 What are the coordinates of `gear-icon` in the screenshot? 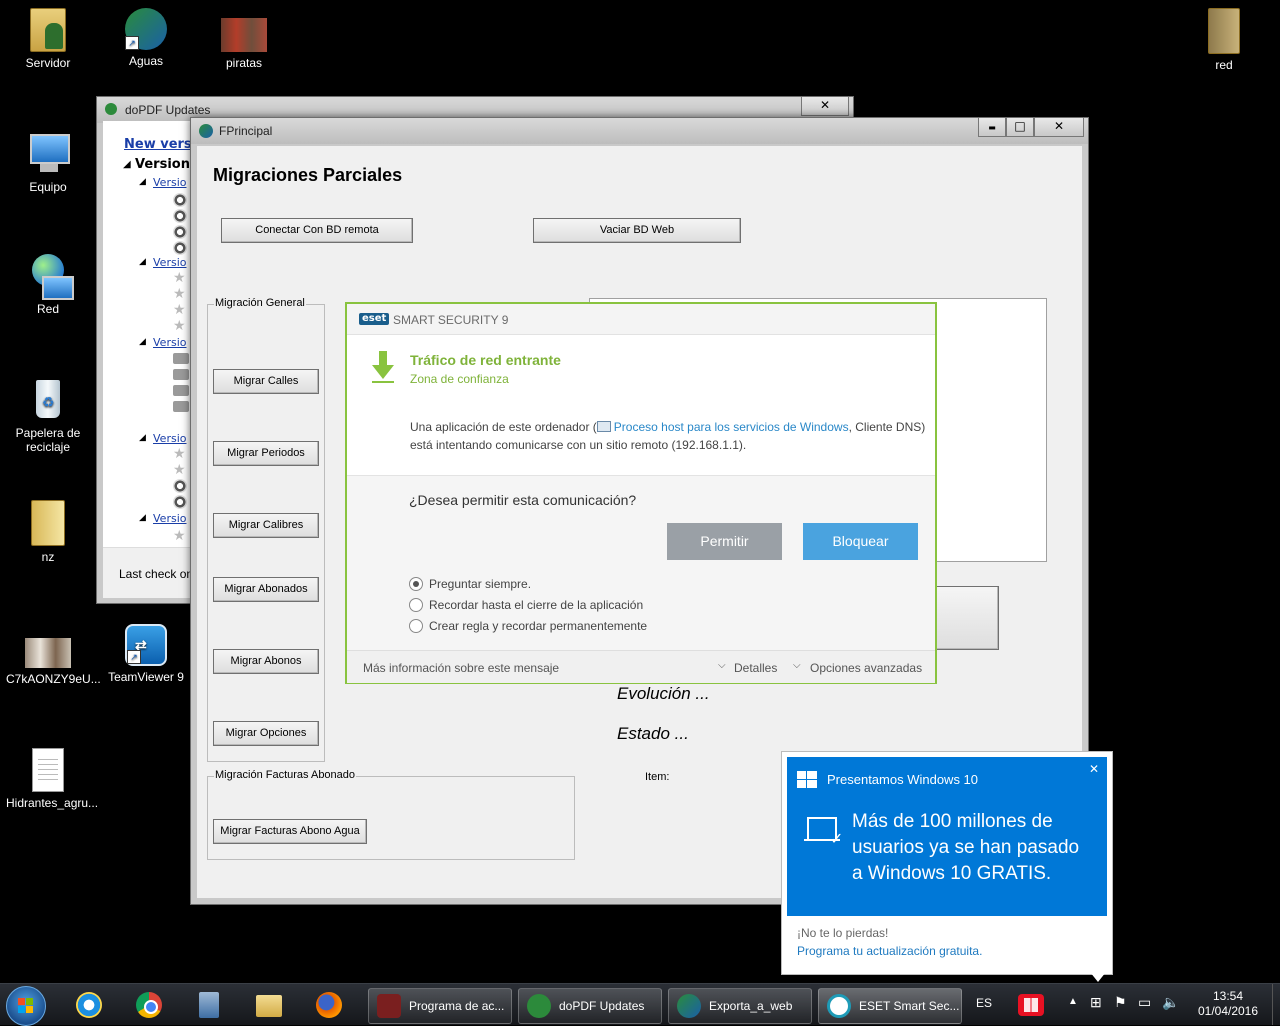 It's located at (180, 232).